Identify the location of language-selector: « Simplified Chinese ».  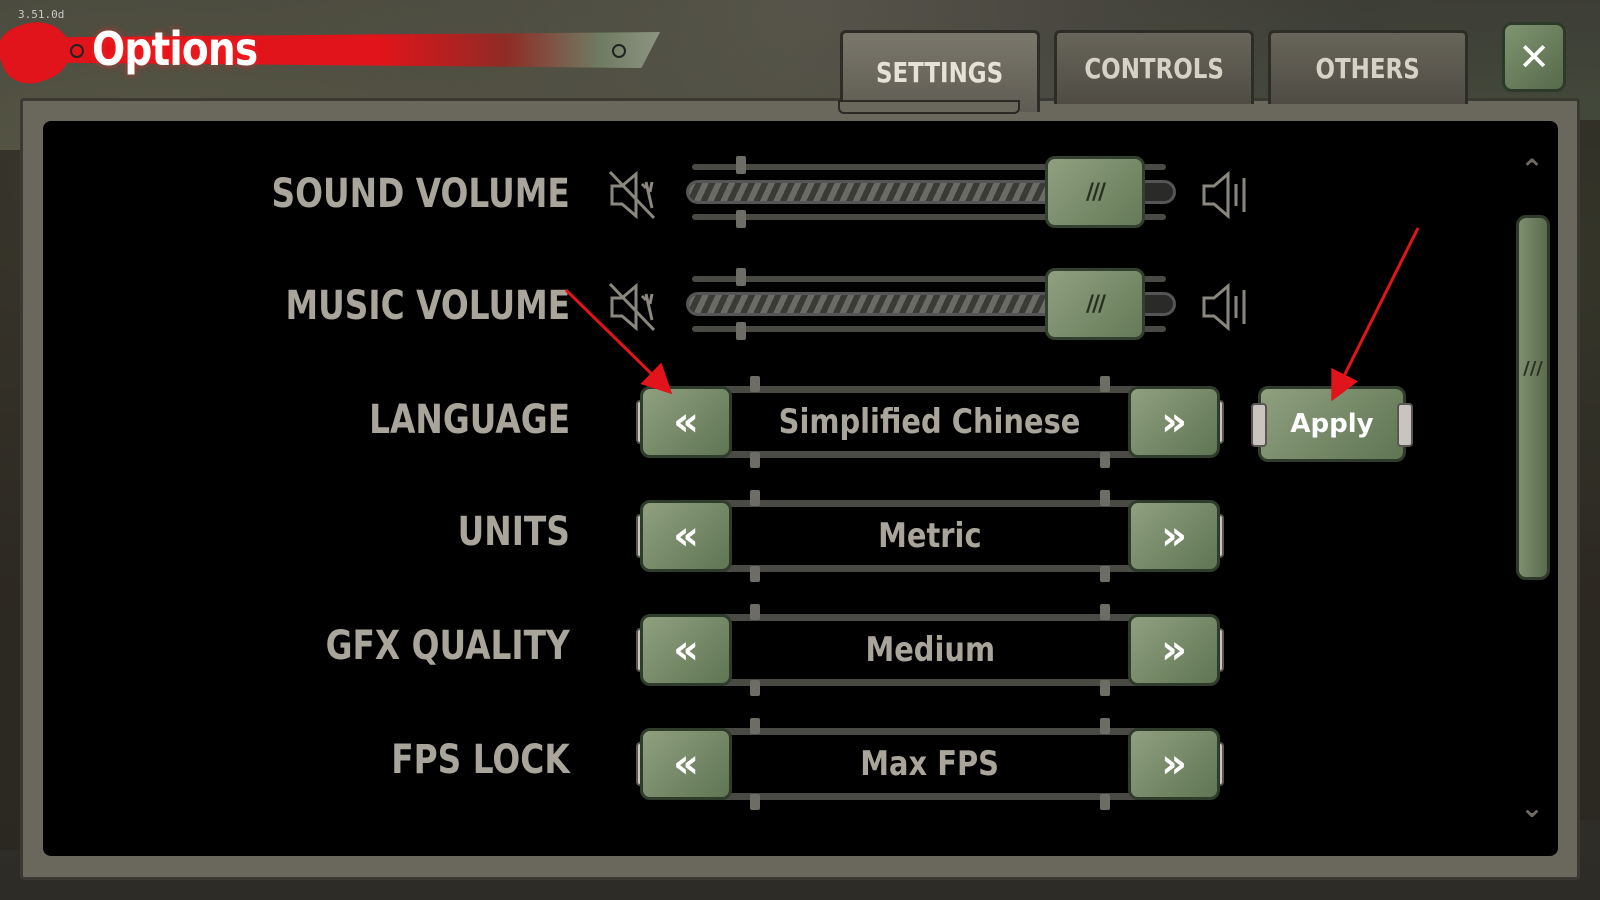
(930, 422).